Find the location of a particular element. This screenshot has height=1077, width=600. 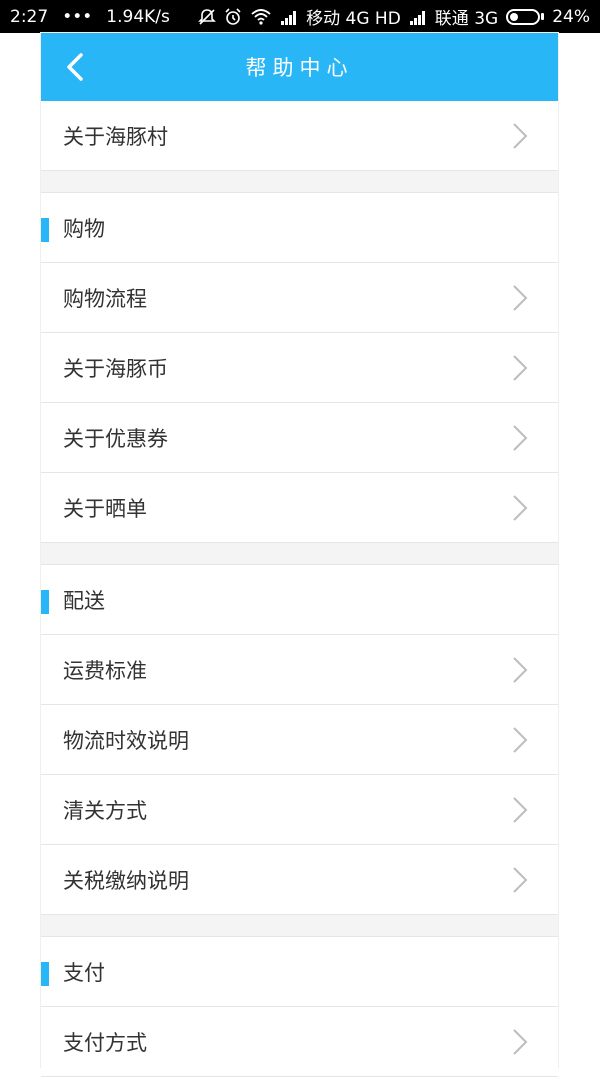

back-button is located at coordinates (75, 67).